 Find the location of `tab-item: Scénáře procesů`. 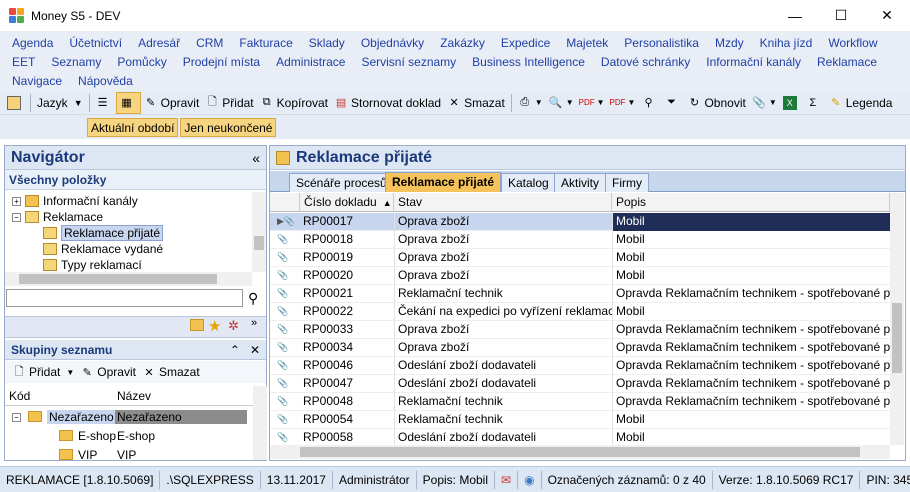

tab-item: Scénáře procesů is located at coordinates (341, 182).